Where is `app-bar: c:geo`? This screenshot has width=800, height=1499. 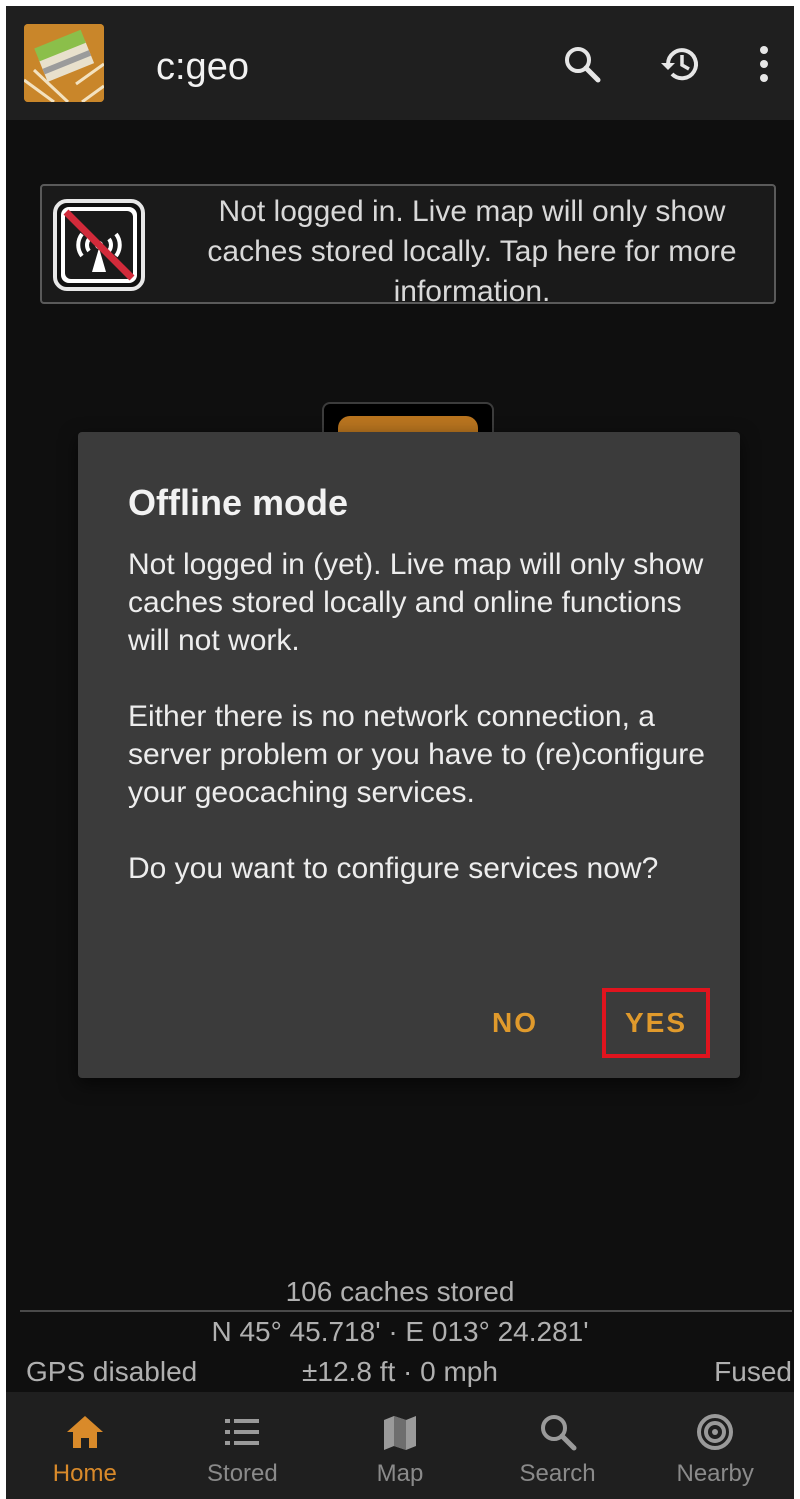
app-bar: c:geo is located at coordinates (400, 63).